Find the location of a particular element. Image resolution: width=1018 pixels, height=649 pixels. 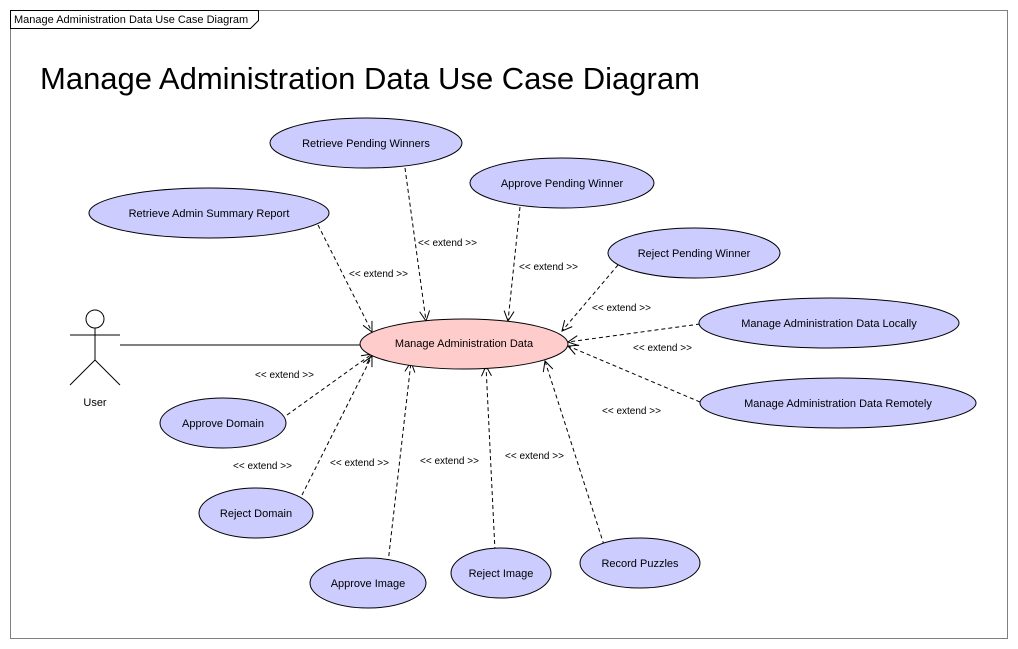

use-case-manage-administration-data-remotely: Manage Administration Data Remotely is located at coordinates (838, 403).